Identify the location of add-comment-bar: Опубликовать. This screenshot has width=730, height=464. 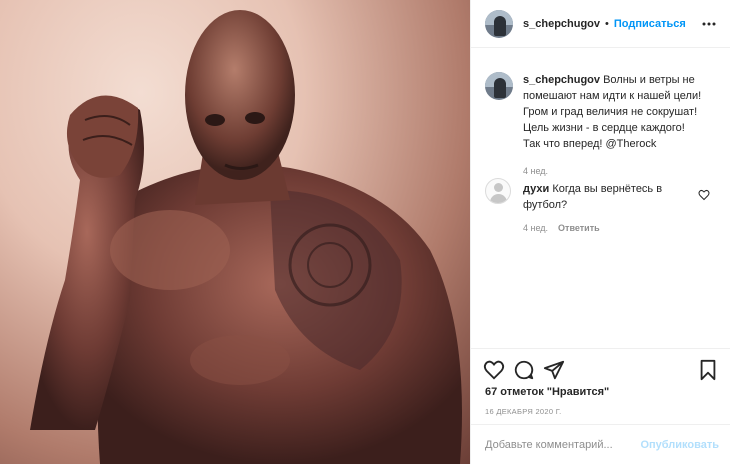
(600, 444).